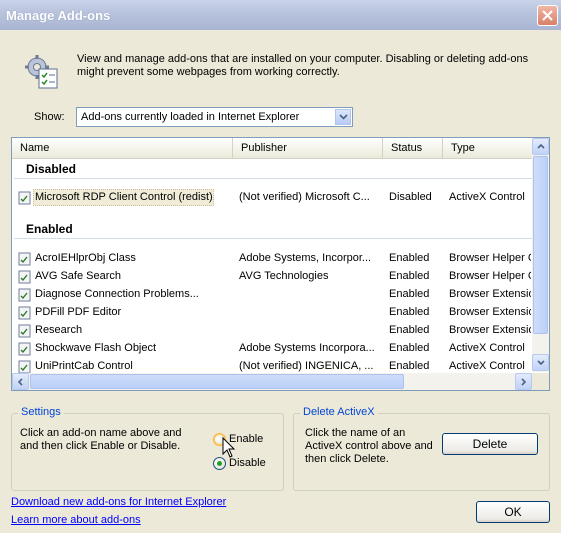  What do you see at coordinates (49, 229) in the screenshot?
I see `group-label-enabled: Enabled` at bounding box center [49, 229].